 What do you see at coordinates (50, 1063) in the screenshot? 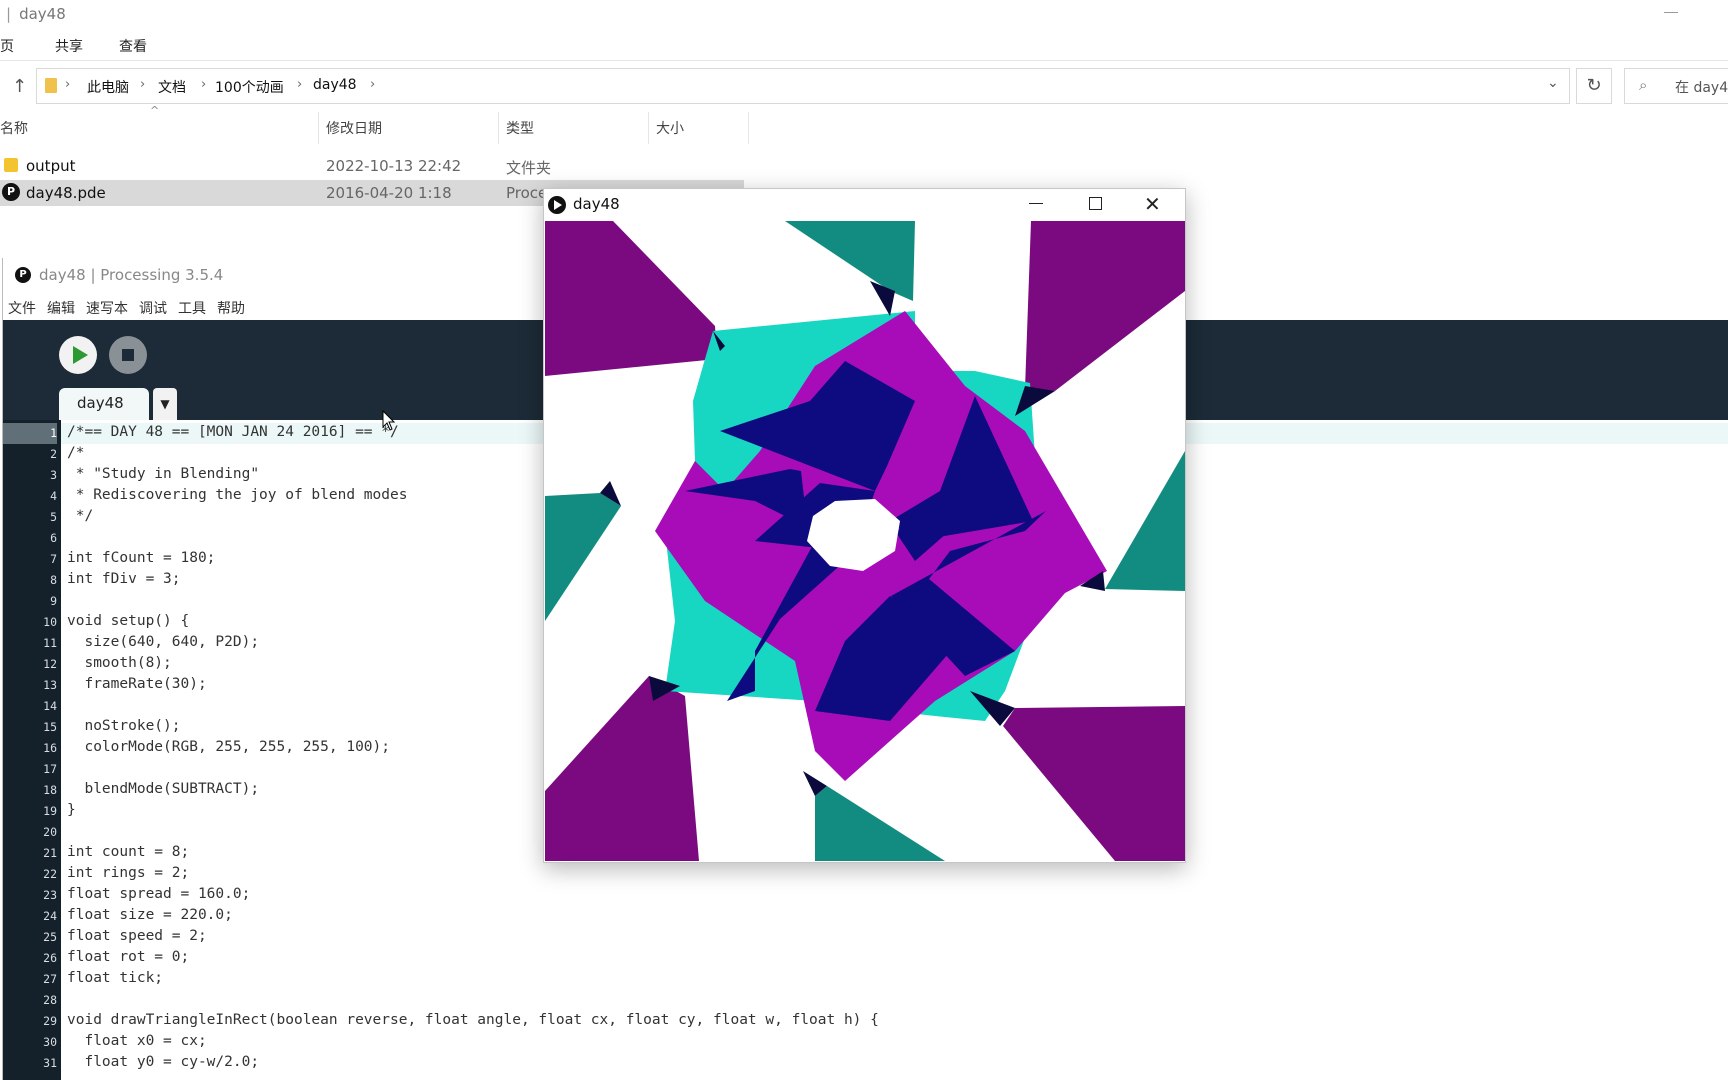
I see `line-number: 31` at bounding box center [50, 1063].